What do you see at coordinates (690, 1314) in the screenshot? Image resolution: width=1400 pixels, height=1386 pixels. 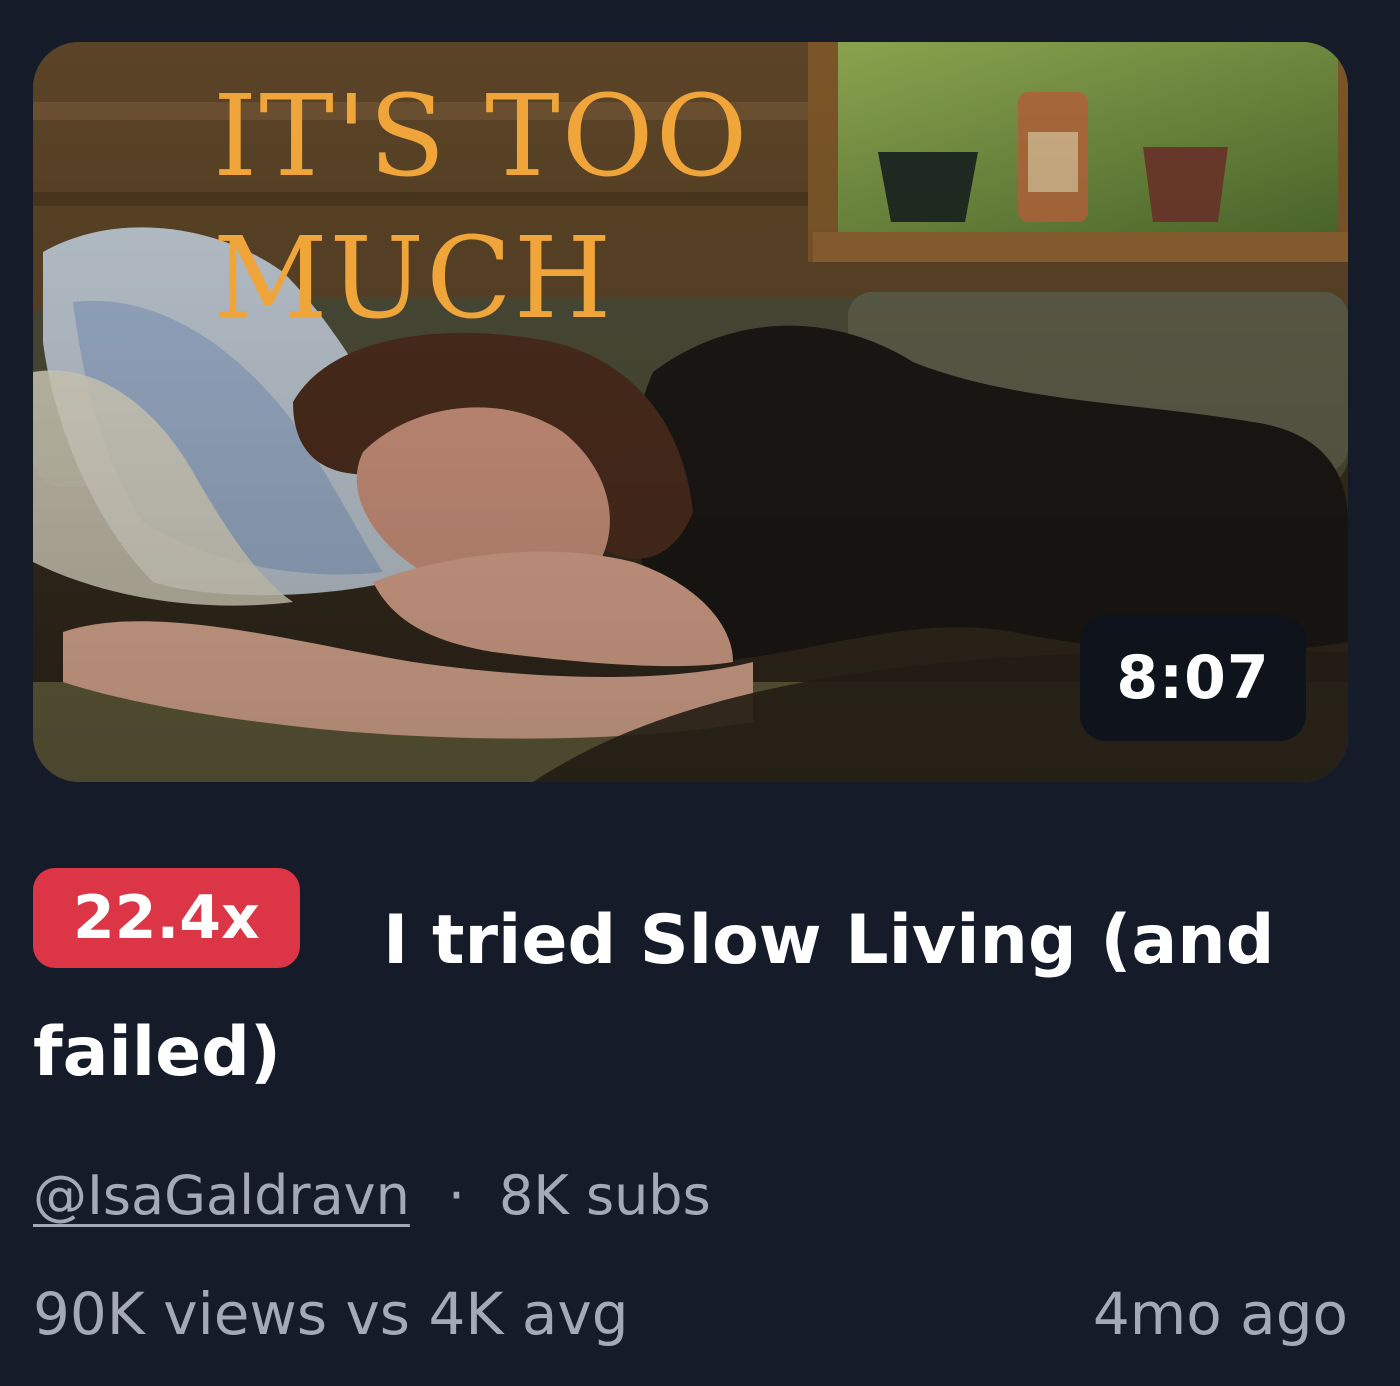 I see `stats-row: 90K views vs 4K avg 4mo ago` at bounding box center [690, 1314].